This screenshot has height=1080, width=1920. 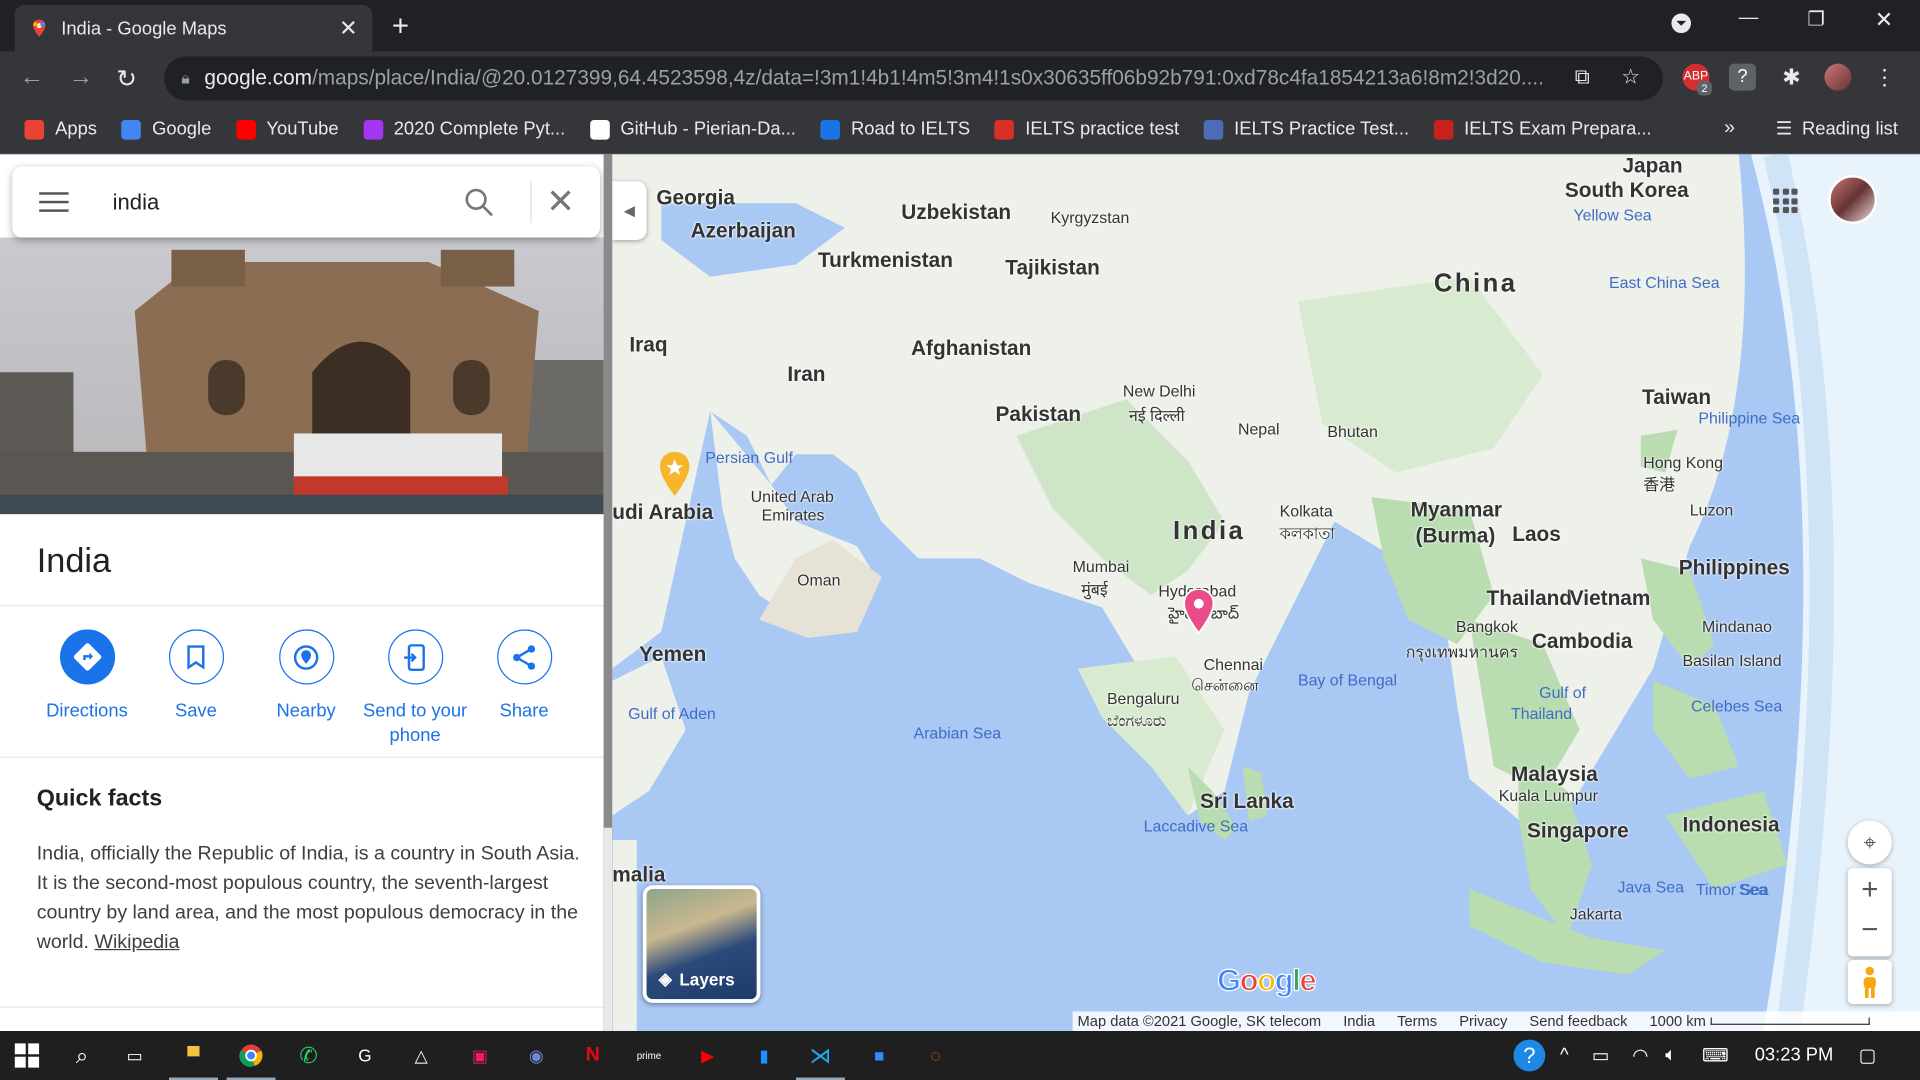 What do you see at coordinates (1664, 282) in the screenshot?
I see `map-label: East China Sea` at bounding box center [1664, 282].